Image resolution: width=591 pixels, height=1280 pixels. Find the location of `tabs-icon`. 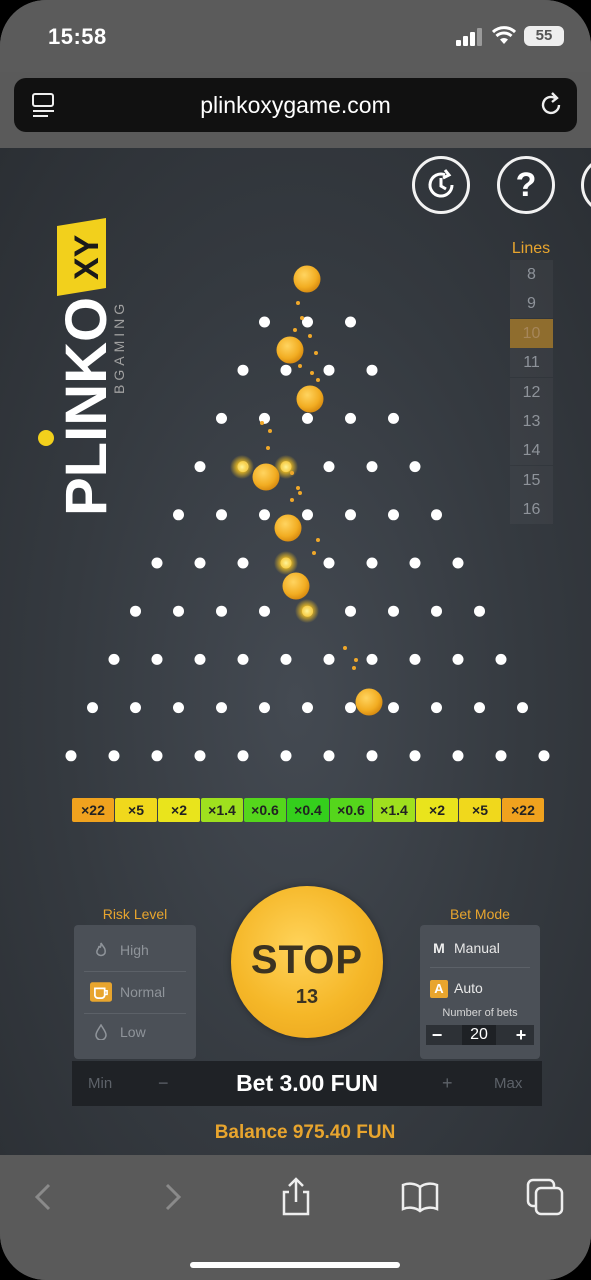

tabs-icon is located at coordinates (545, 1197).